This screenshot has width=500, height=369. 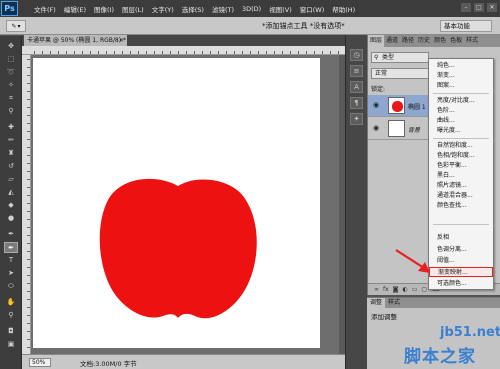 I want to click on mask-icon: ◙, so click(x=396, y=289).